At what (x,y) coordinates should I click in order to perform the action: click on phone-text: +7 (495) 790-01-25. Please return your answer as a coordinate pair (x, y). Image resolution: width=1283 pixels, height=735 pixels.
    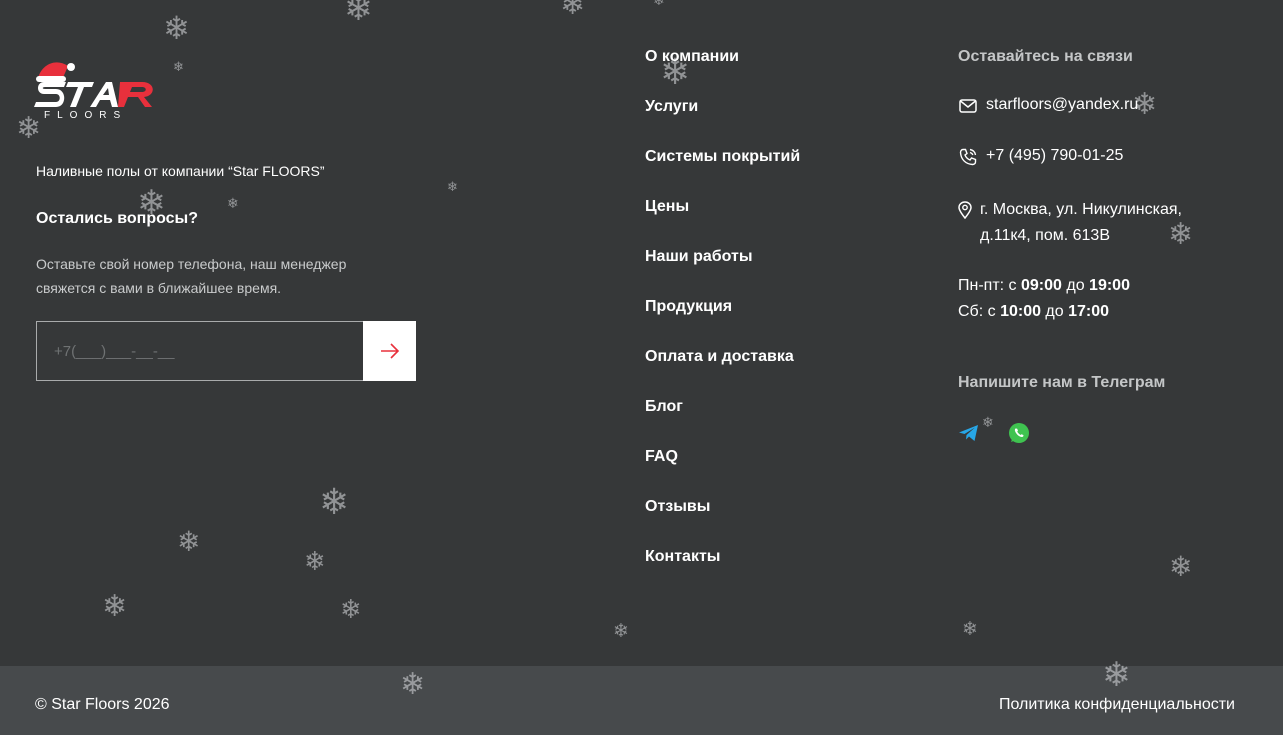
    Looking at the image, I should click on (1055, 155).